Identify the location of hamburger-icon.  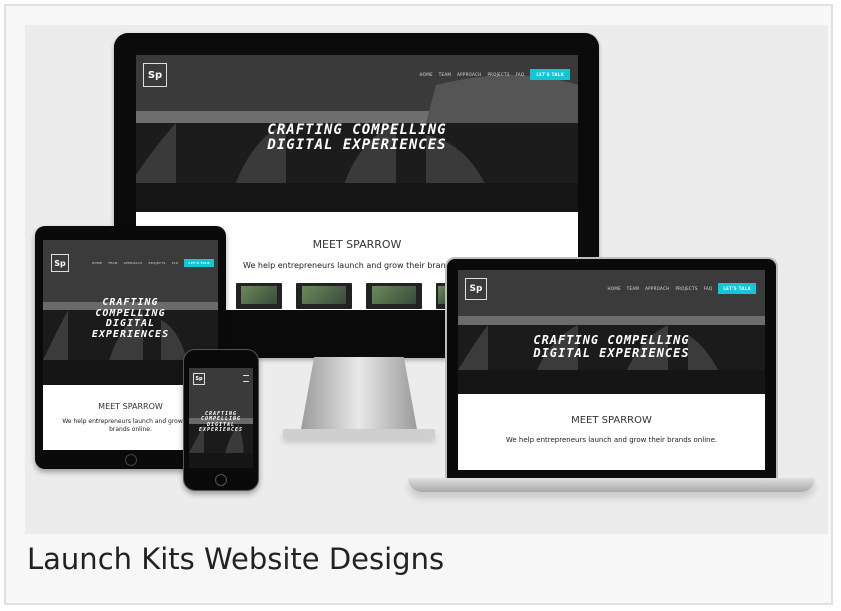
(246, 378).